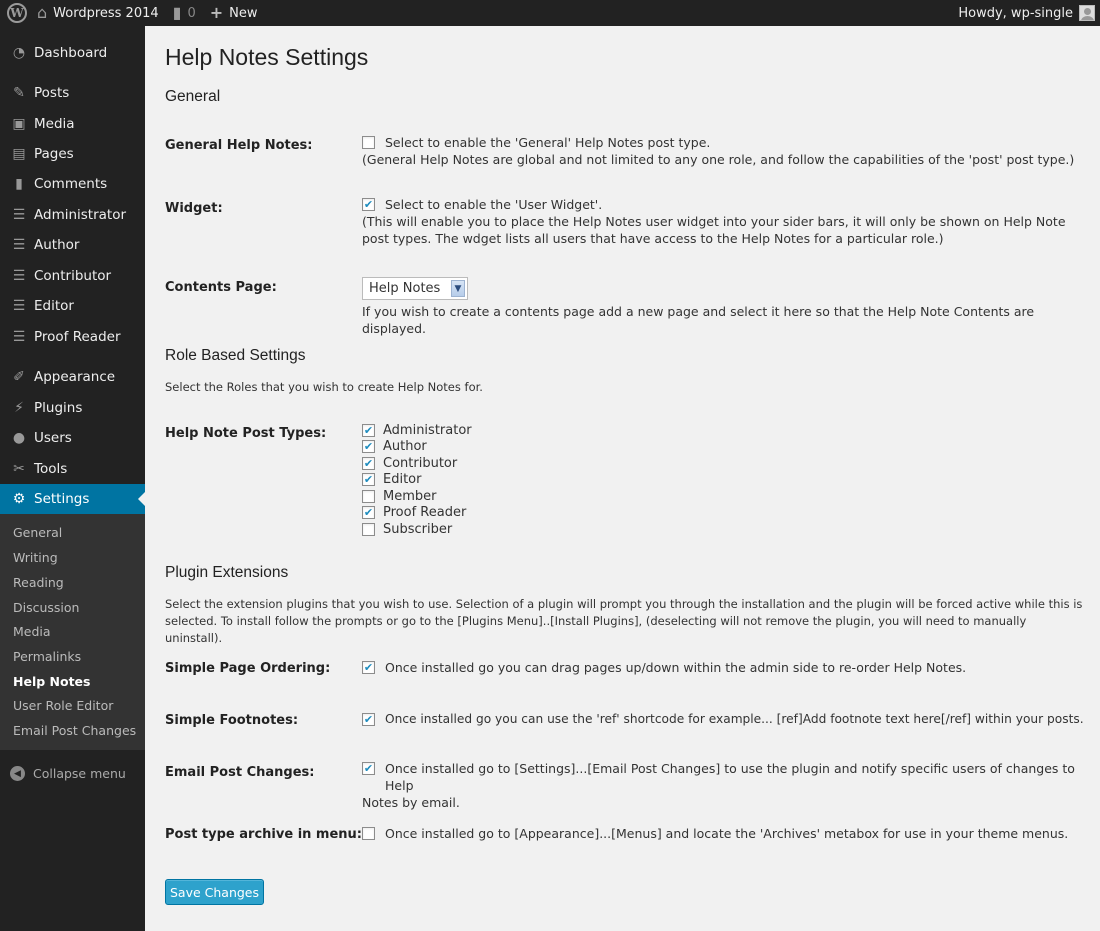 This screenshot has height=931, width=1100. What do you see at coordinates (177, 12) in the screenshot?
I see `comment-bubble-icon: ▮` at bounding box center [177, 12].